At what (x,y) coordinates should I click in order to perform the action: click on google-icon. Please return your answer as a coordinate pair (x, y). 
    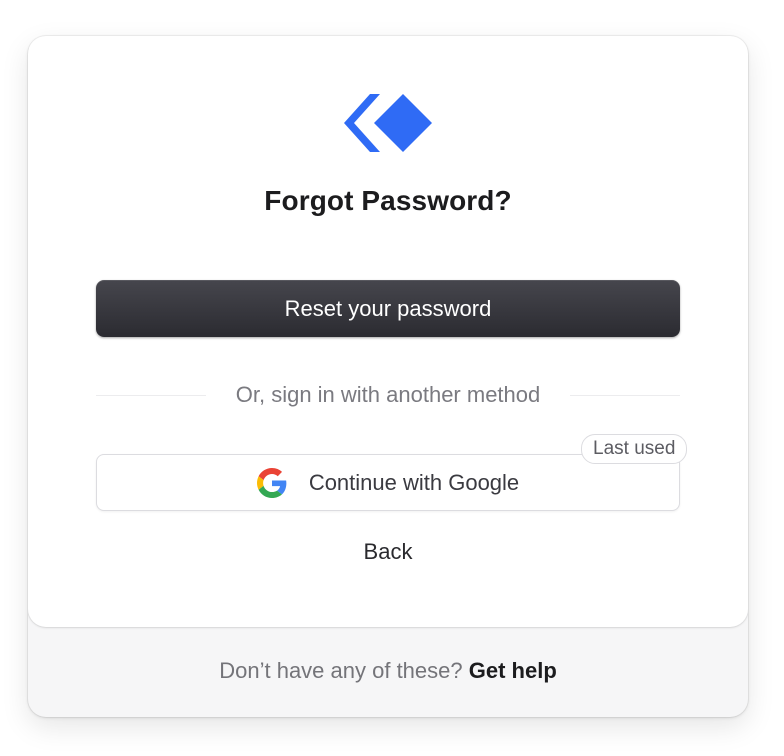
    Looking at the image, I should click on (271, 482).